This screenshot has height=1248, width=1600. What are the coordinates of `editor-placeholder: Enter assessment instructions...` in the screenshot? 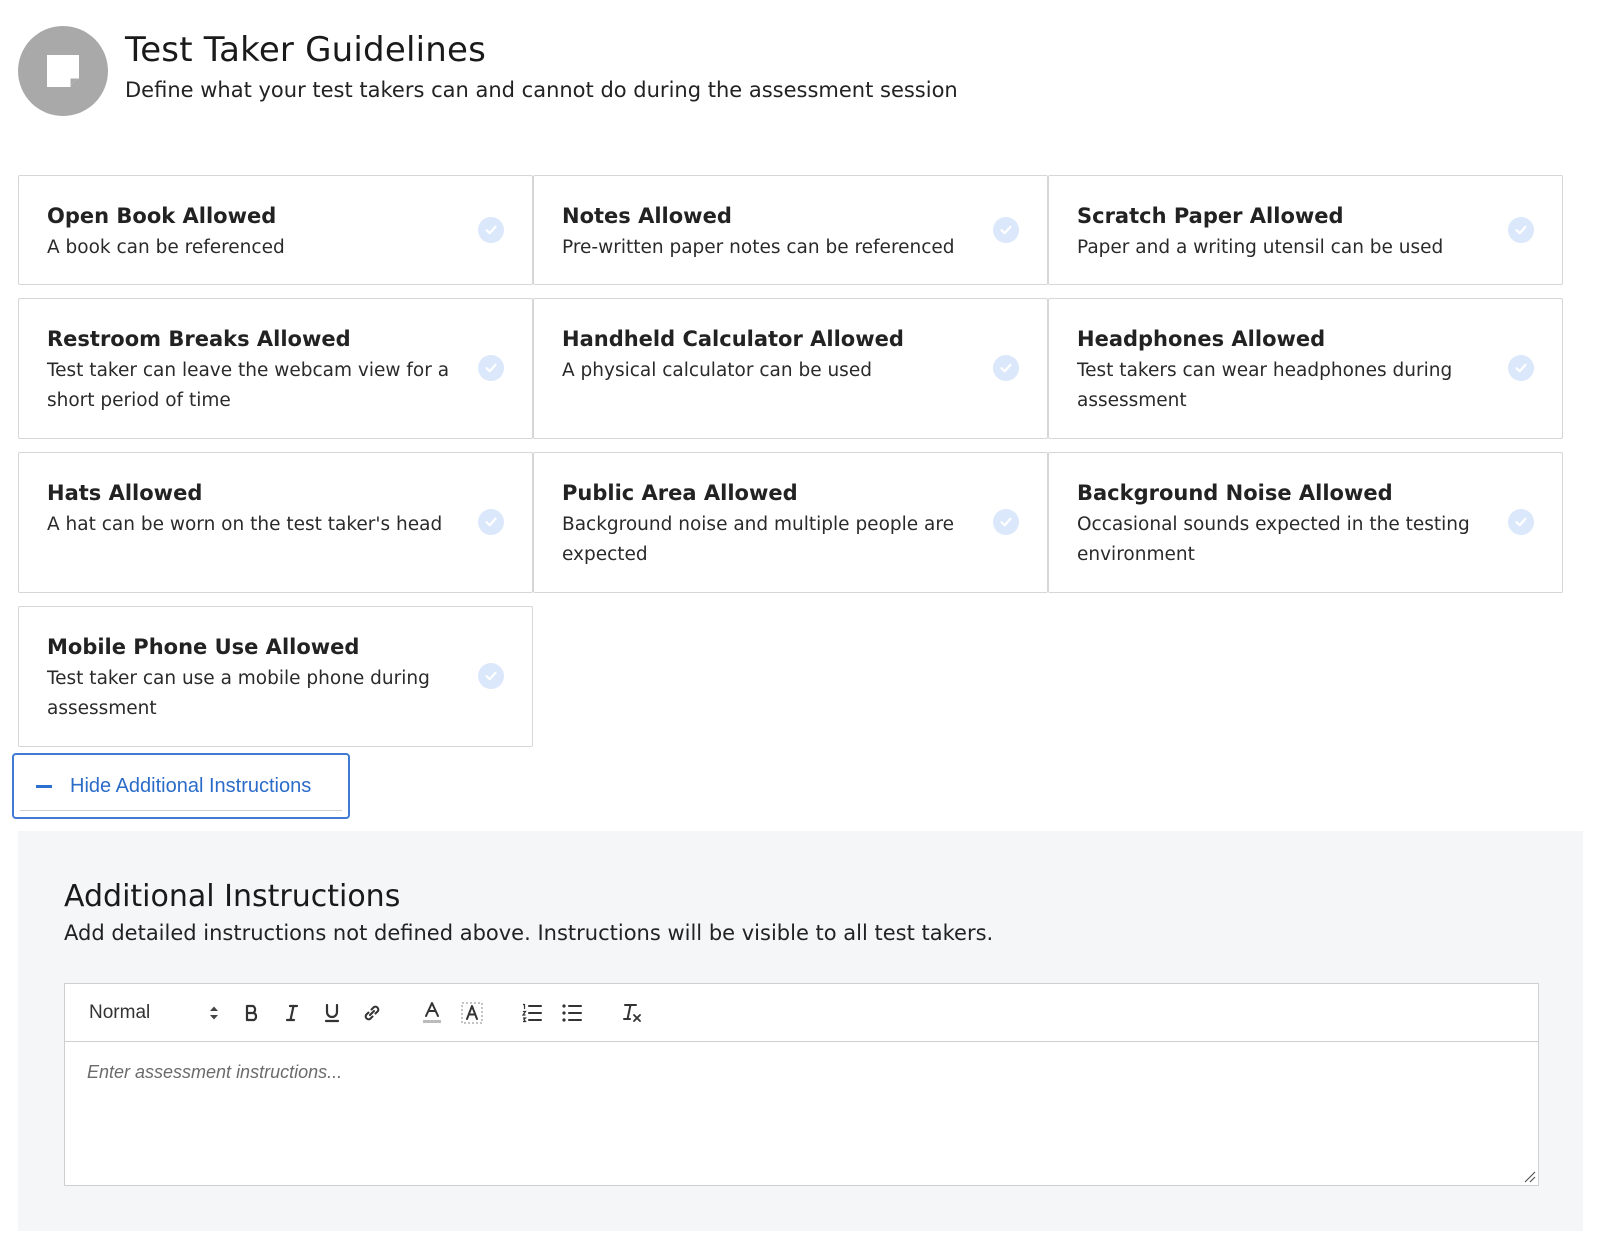 It's located at (215, 1072).